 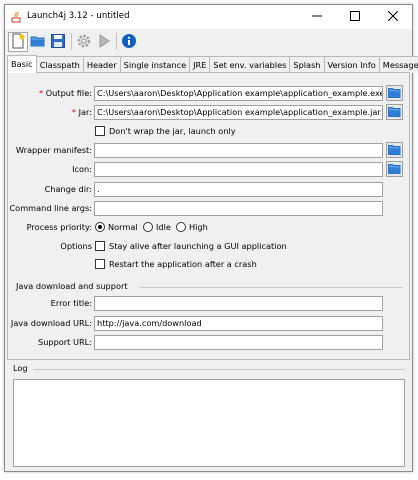 I want to click on restart-on-crash-label: Restart the application after a crash, so click(x=183, y=264).